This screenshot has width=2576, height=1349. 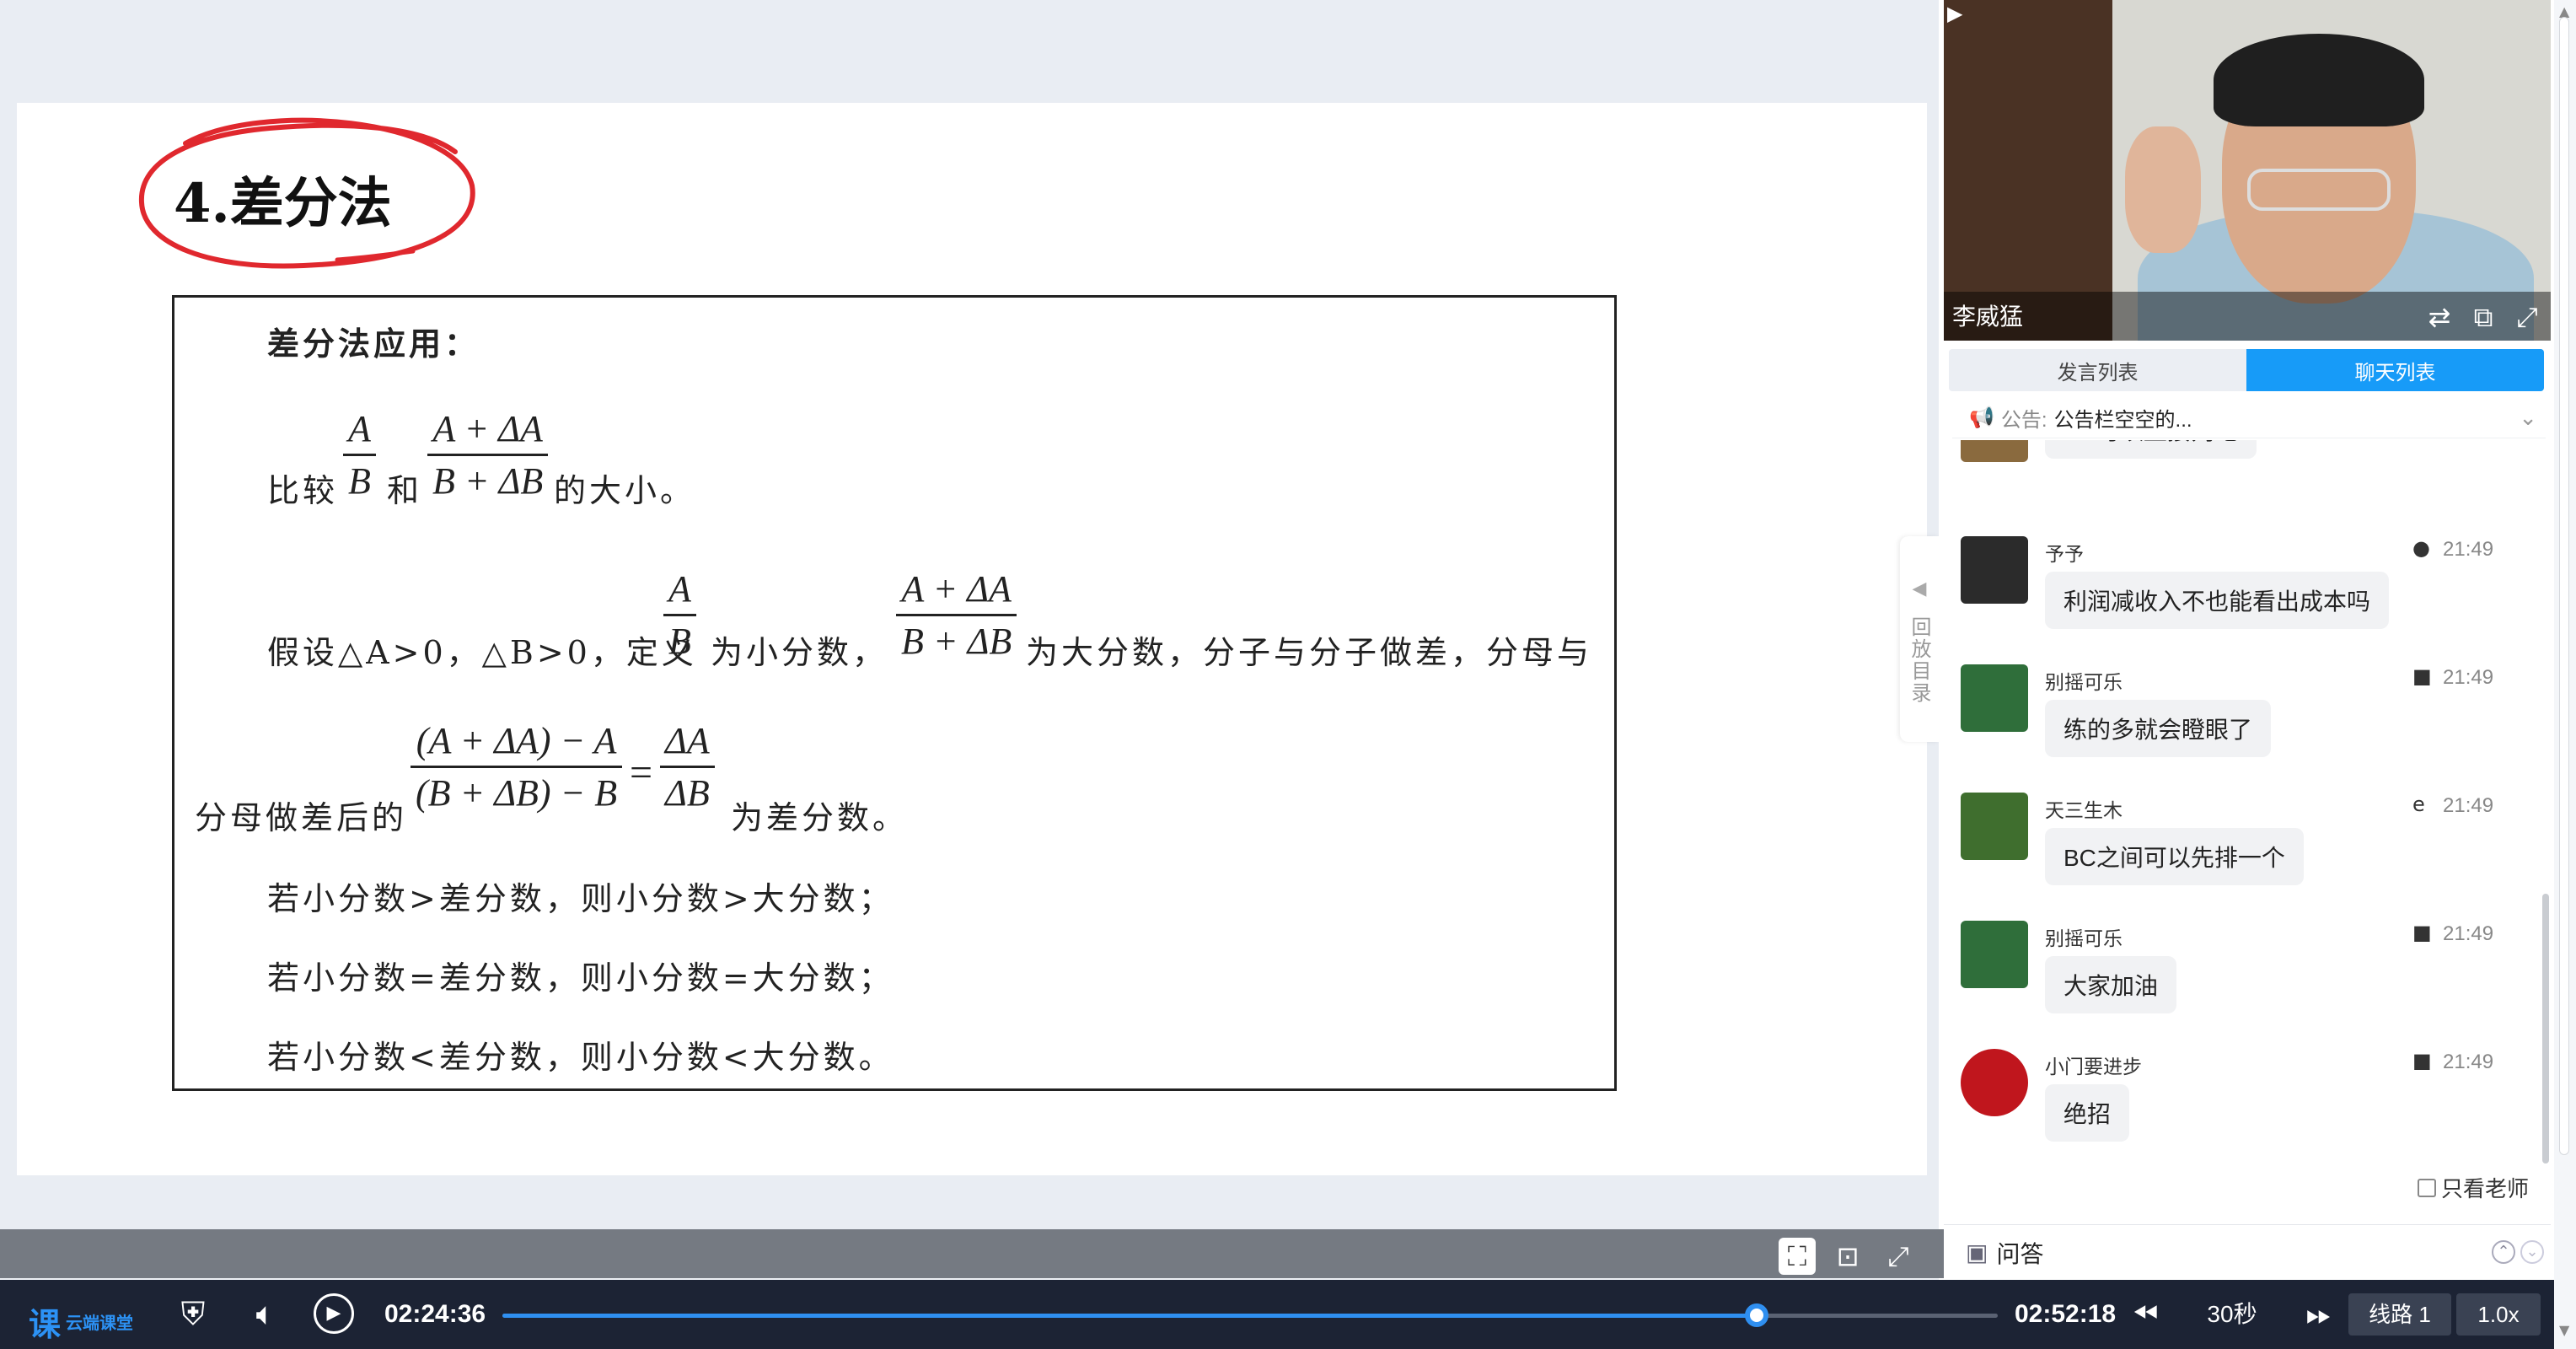 What do you see at coordinates (2145, 1314) in the screenshot?
I see `rewind-icon: ⏪︎` at bounding box center [2145, 1314].